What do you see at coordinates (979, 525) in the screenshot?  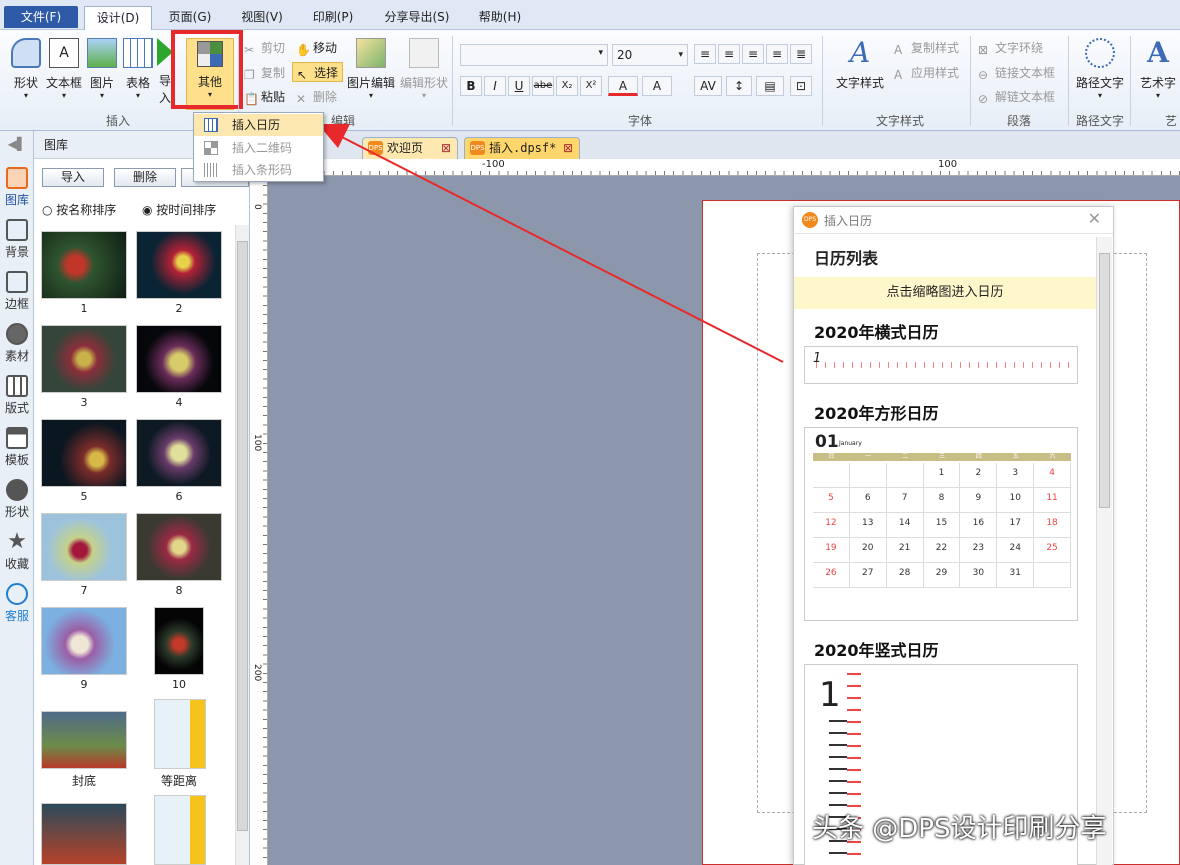 I see `day-cell: 16` at bounding box center [979, 525].